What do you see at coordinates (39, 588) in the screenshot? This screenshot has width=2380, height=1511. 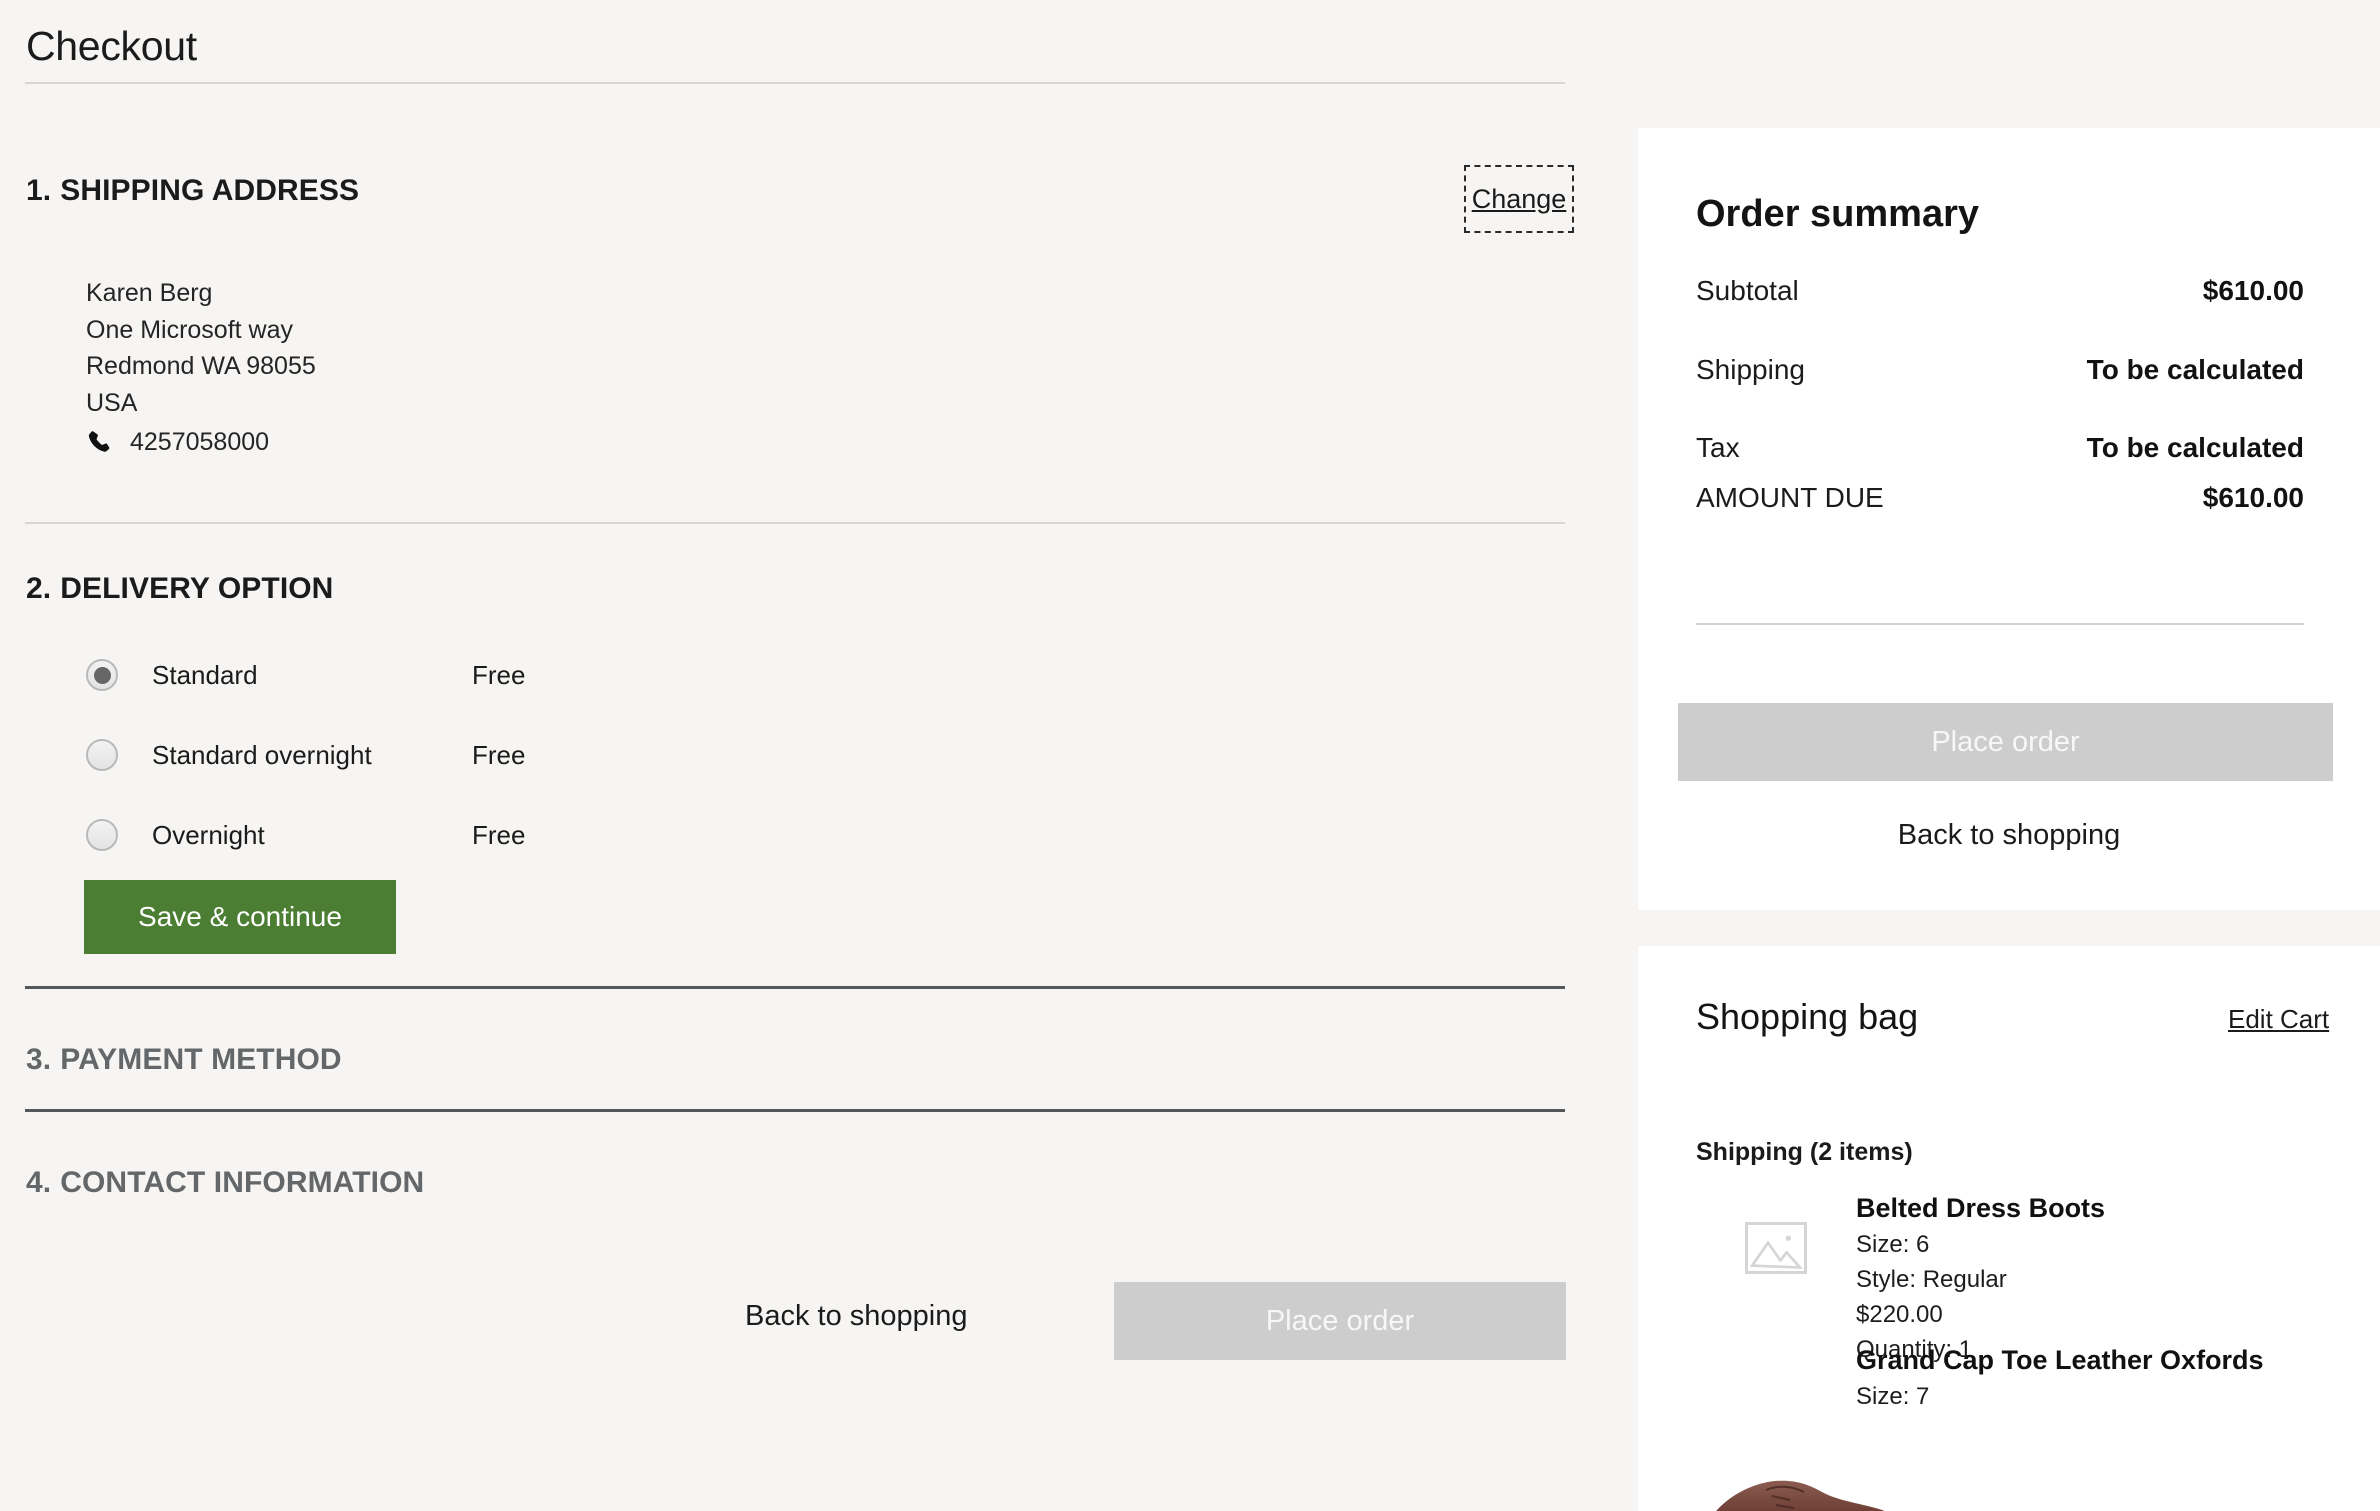 I see `section-number: 2.` at bounding box center [39, 588].